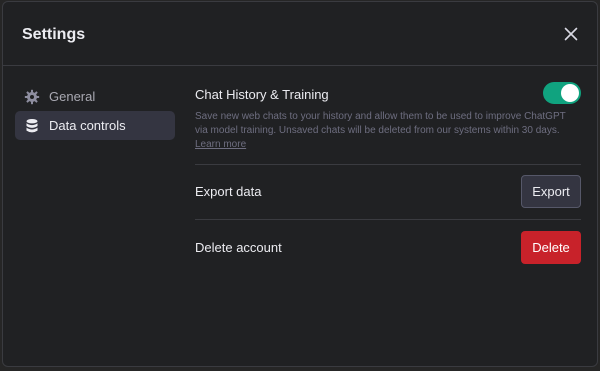 The height and width of the screenshot is (371, 600). What do you see at coordinates (32, 126) in the screenshot?
I see `database-icon` at bounding box center [32, 126].